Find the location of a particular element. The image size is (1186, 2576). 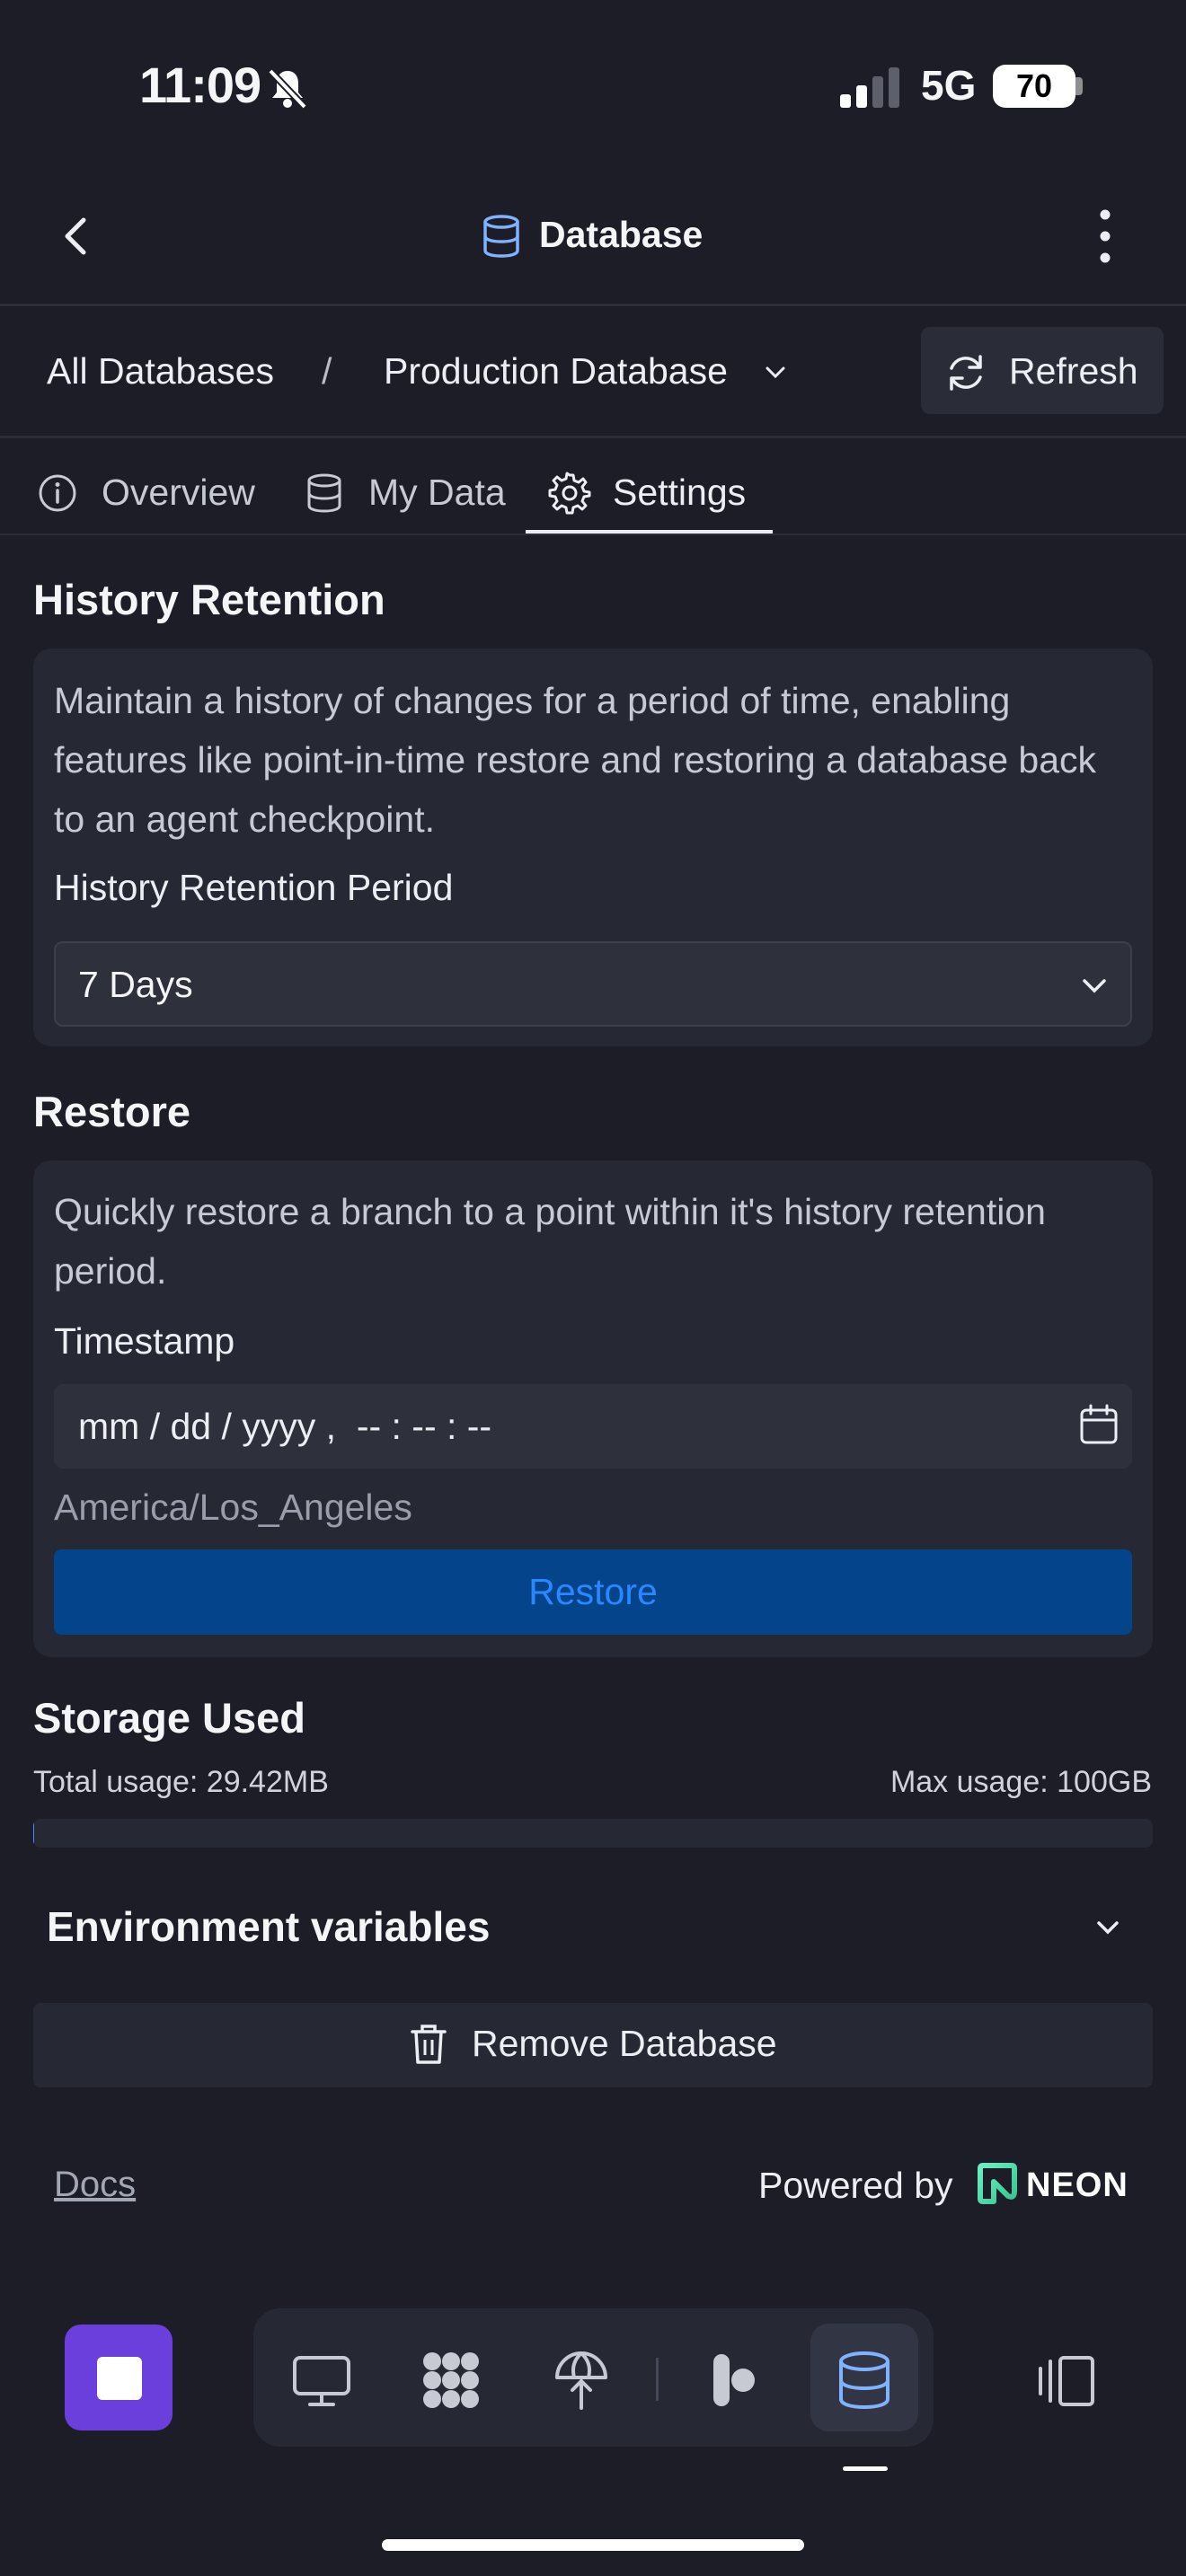

apps-grid-icon is located at coordinates (451, 2380).